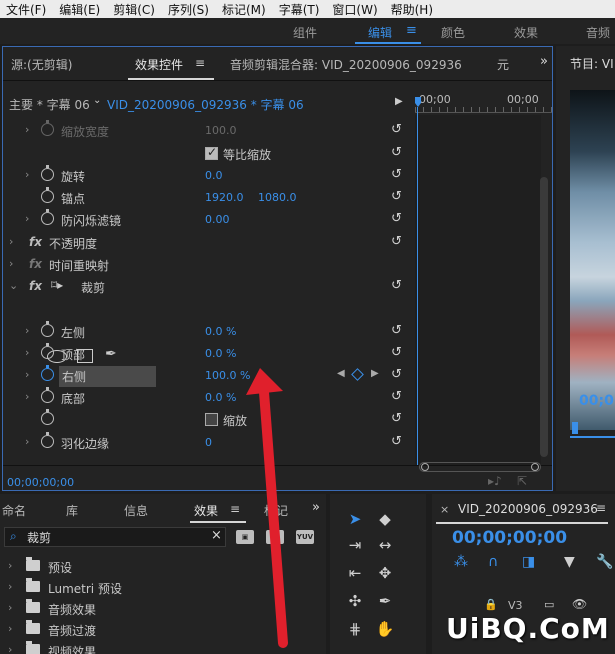  I want to click on param-value-x: 1920.0, so click(224, 197).